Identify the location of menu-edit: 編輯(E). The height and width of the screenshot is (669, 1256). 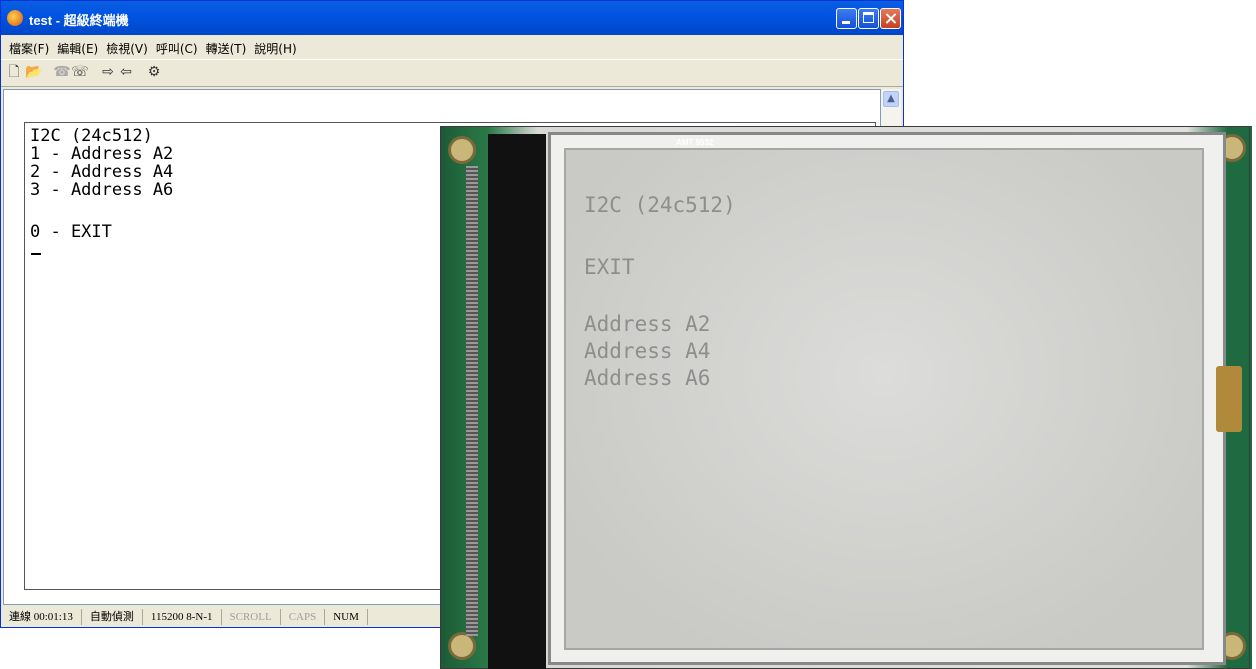
(77, 47).